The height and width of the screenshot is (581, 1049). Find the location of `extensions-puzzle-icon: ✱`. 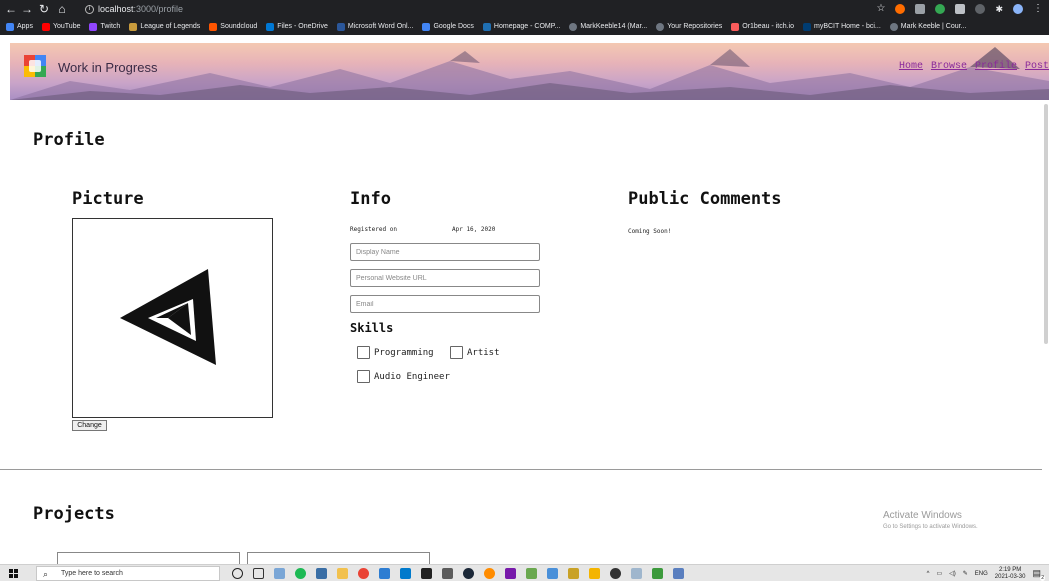

extensions-puzzle-icon: ✱ is located at coordinates (999, 9).